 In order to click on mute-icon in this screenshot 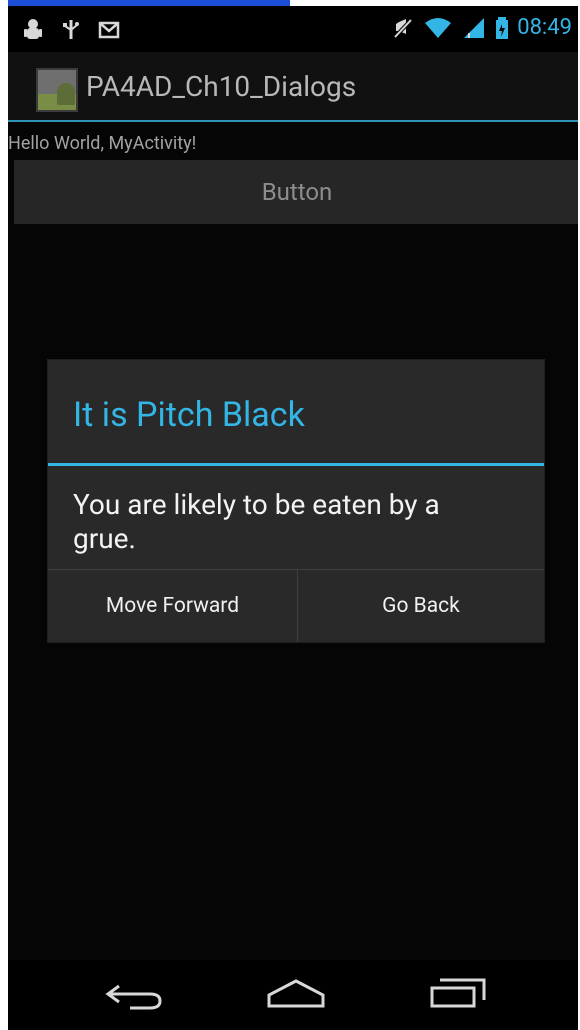, I will do `click(403, 28)`.